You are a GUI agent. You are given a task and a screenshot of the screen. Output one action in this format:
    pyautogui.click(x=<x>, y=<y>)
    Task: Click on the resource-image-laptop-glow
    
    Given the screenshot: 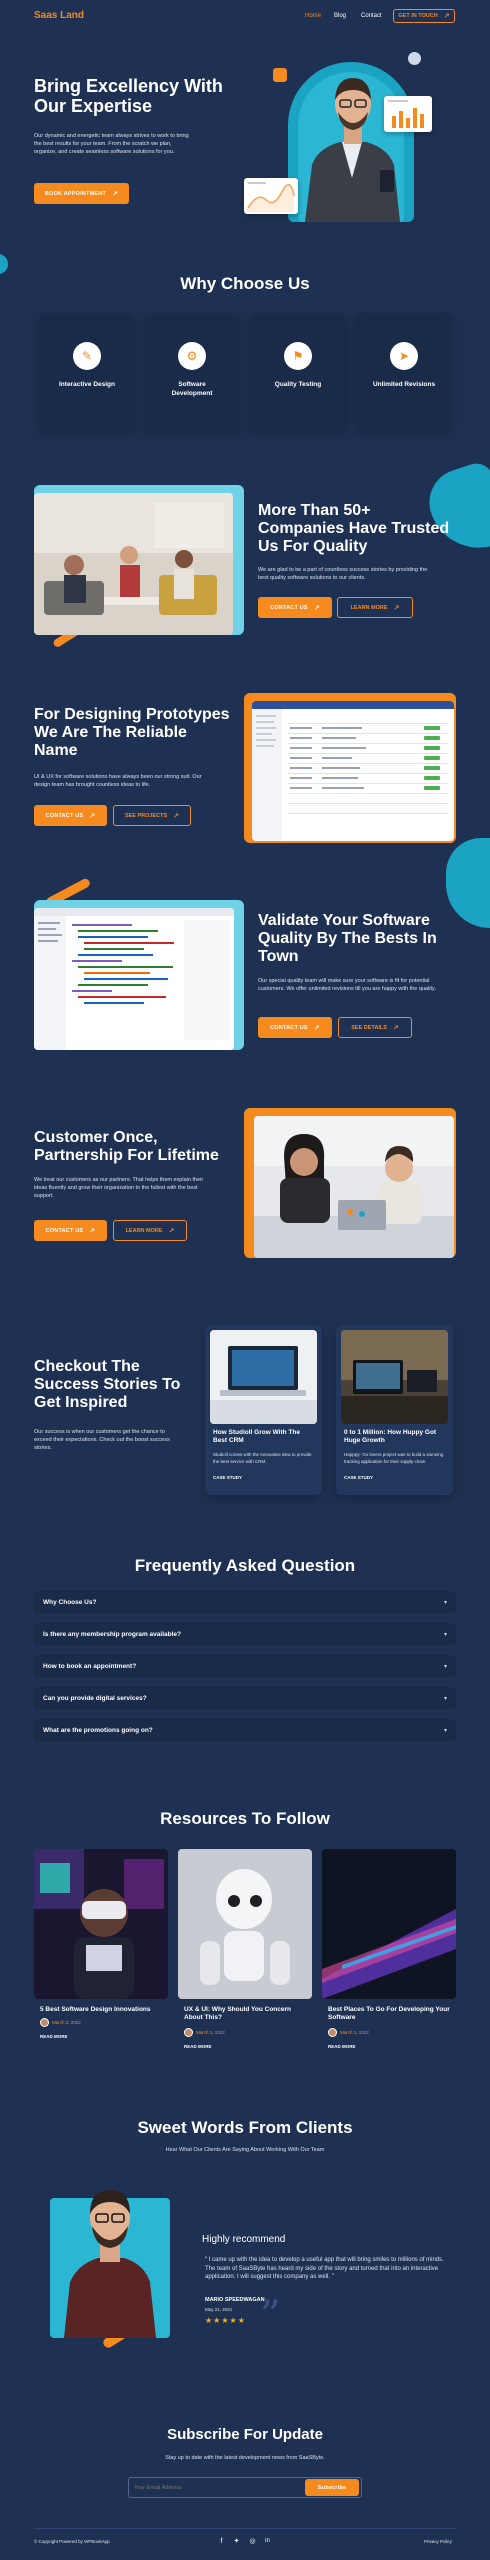 What is the action you would take?
    pyautogui.click(x=389, y=1924)
    